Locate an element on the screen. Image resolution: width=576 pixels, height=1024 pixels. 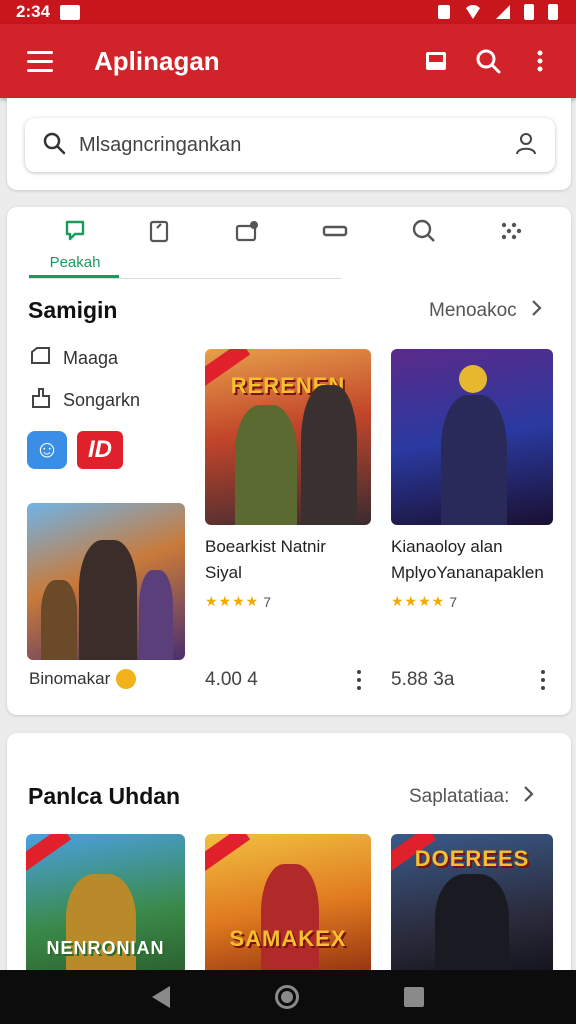
search-input: Mlsagncringankan is located at coordinates (290, 145).